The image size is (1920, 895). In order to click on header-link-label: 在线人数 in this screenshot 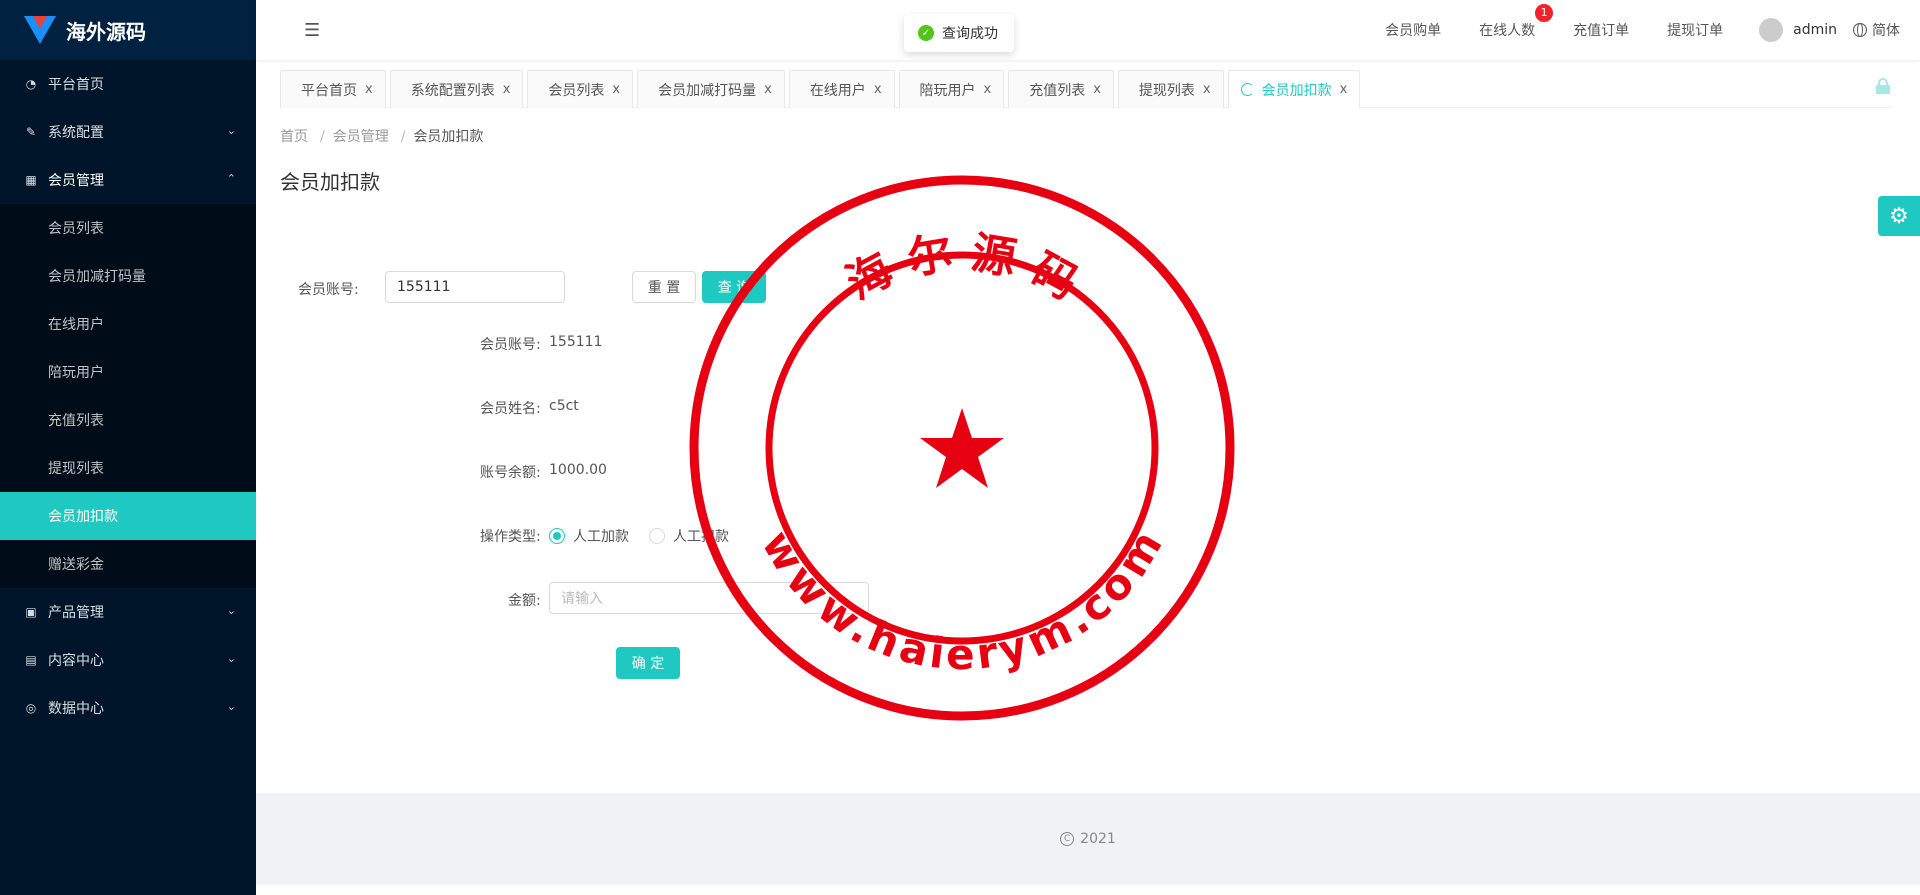, I will do `click(1507, 31)`.